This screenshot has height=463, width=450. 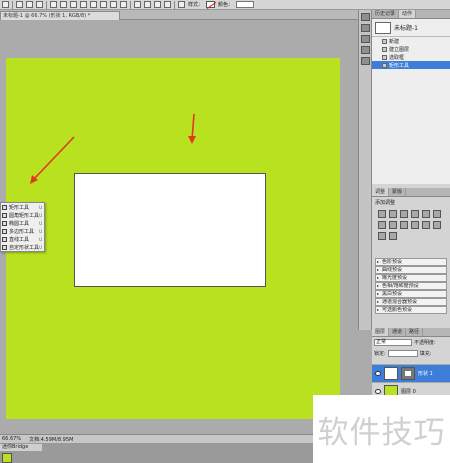 I want to click on flyout-item-line: 直线工具 U, so click(x=22, y=239).